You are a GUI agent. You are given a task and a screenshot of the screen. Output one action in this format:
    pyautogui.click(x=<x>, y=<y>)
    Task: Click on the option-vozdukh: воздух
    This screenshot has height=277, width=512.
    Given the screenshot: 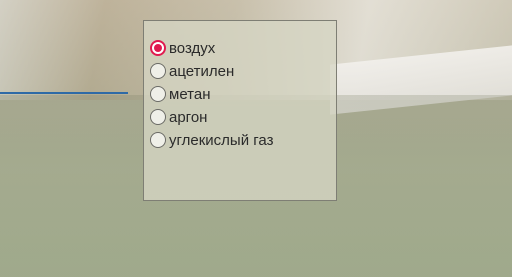 What is the action you would take?
    pyautogui.click(x=182, y=48)
    